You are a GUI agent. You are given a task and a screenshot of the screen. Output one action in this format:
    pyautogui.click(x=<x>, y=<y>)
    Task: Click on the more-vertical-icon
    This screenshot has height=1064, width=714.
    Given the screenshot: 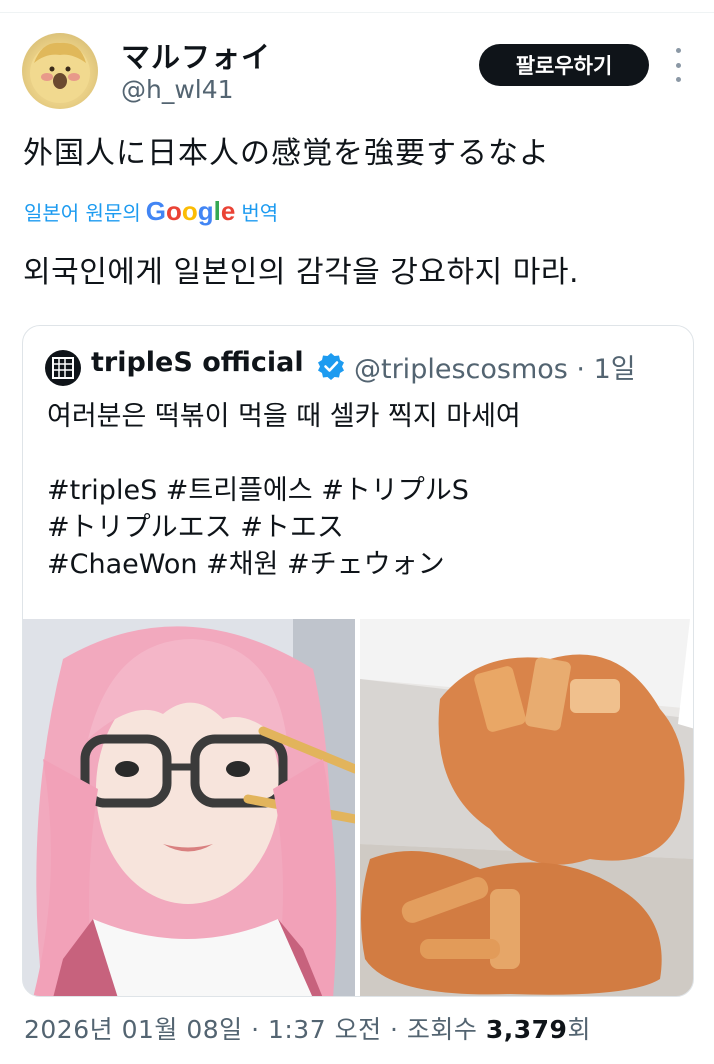 What is the action you would take?
    pyautogui.click(x=678, y=65)
    